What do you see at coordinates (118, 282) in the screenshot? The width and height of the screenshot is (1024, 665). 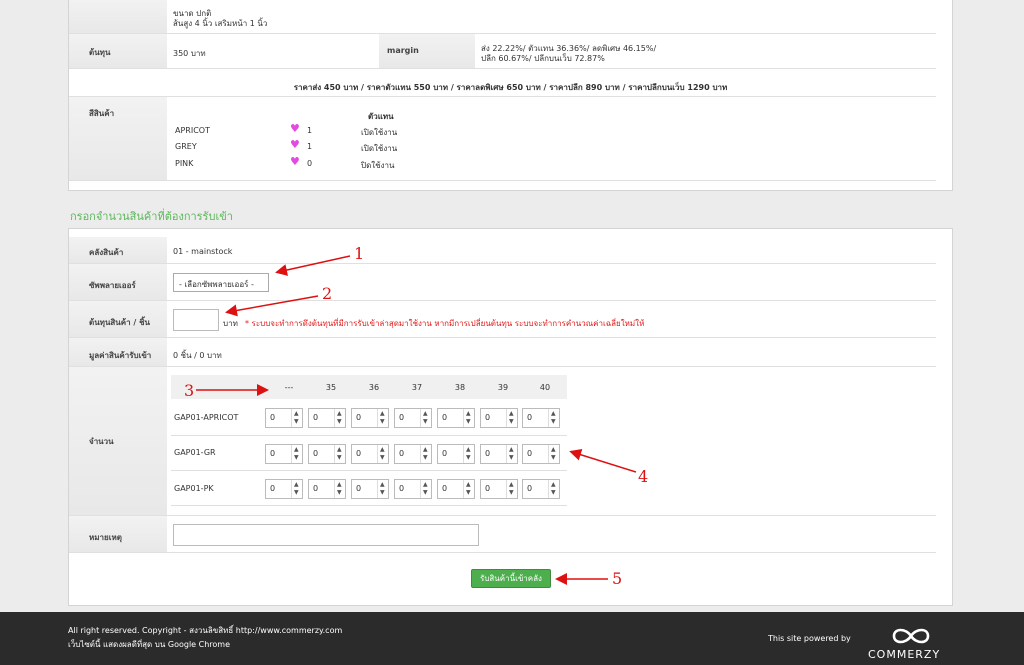 I see `supplier-label: ซัพพลายเออร์` at bounding box center [118, 282].